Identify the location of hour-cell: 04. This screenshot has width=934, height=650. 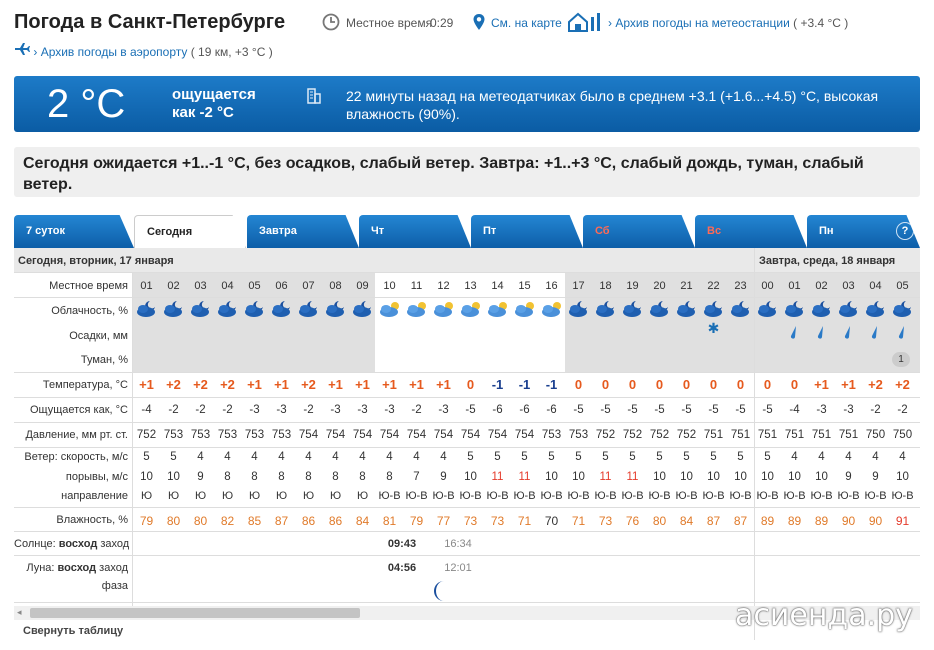
(227, 286).